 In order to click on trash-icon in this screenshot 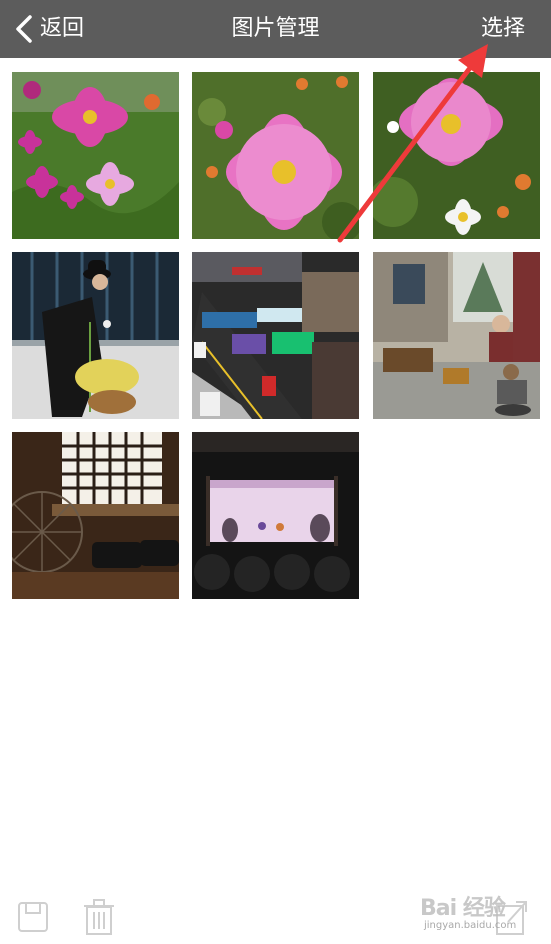, I will do `click(99, 917)`.